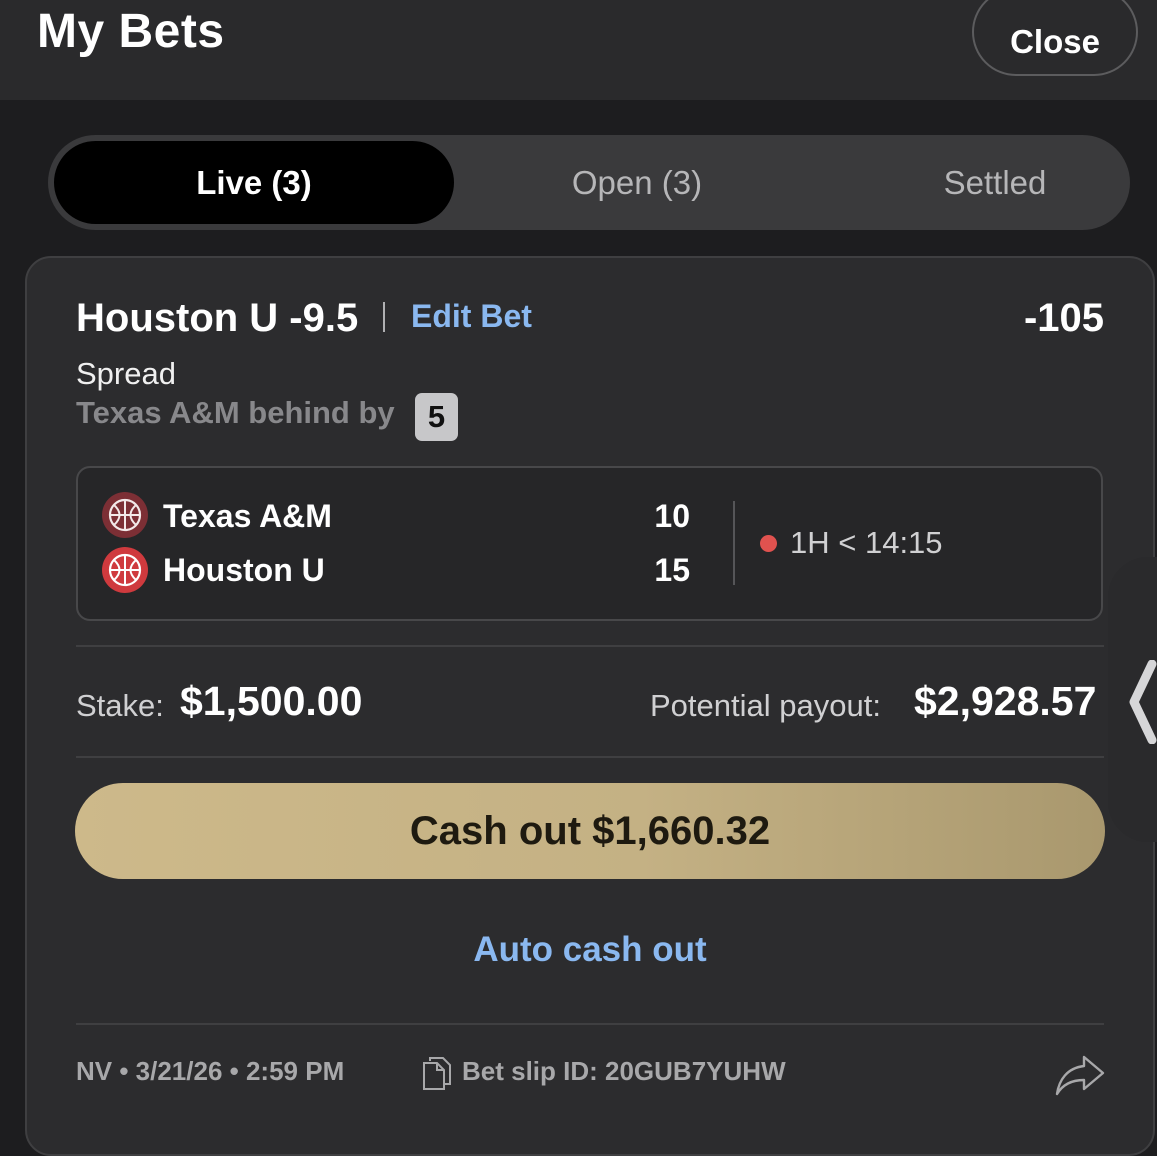 Image resolution: width=1157 pixels, height=1156 pixels. I want to click on auto-cash-out-link: Auto cash out, so click(578, 950).